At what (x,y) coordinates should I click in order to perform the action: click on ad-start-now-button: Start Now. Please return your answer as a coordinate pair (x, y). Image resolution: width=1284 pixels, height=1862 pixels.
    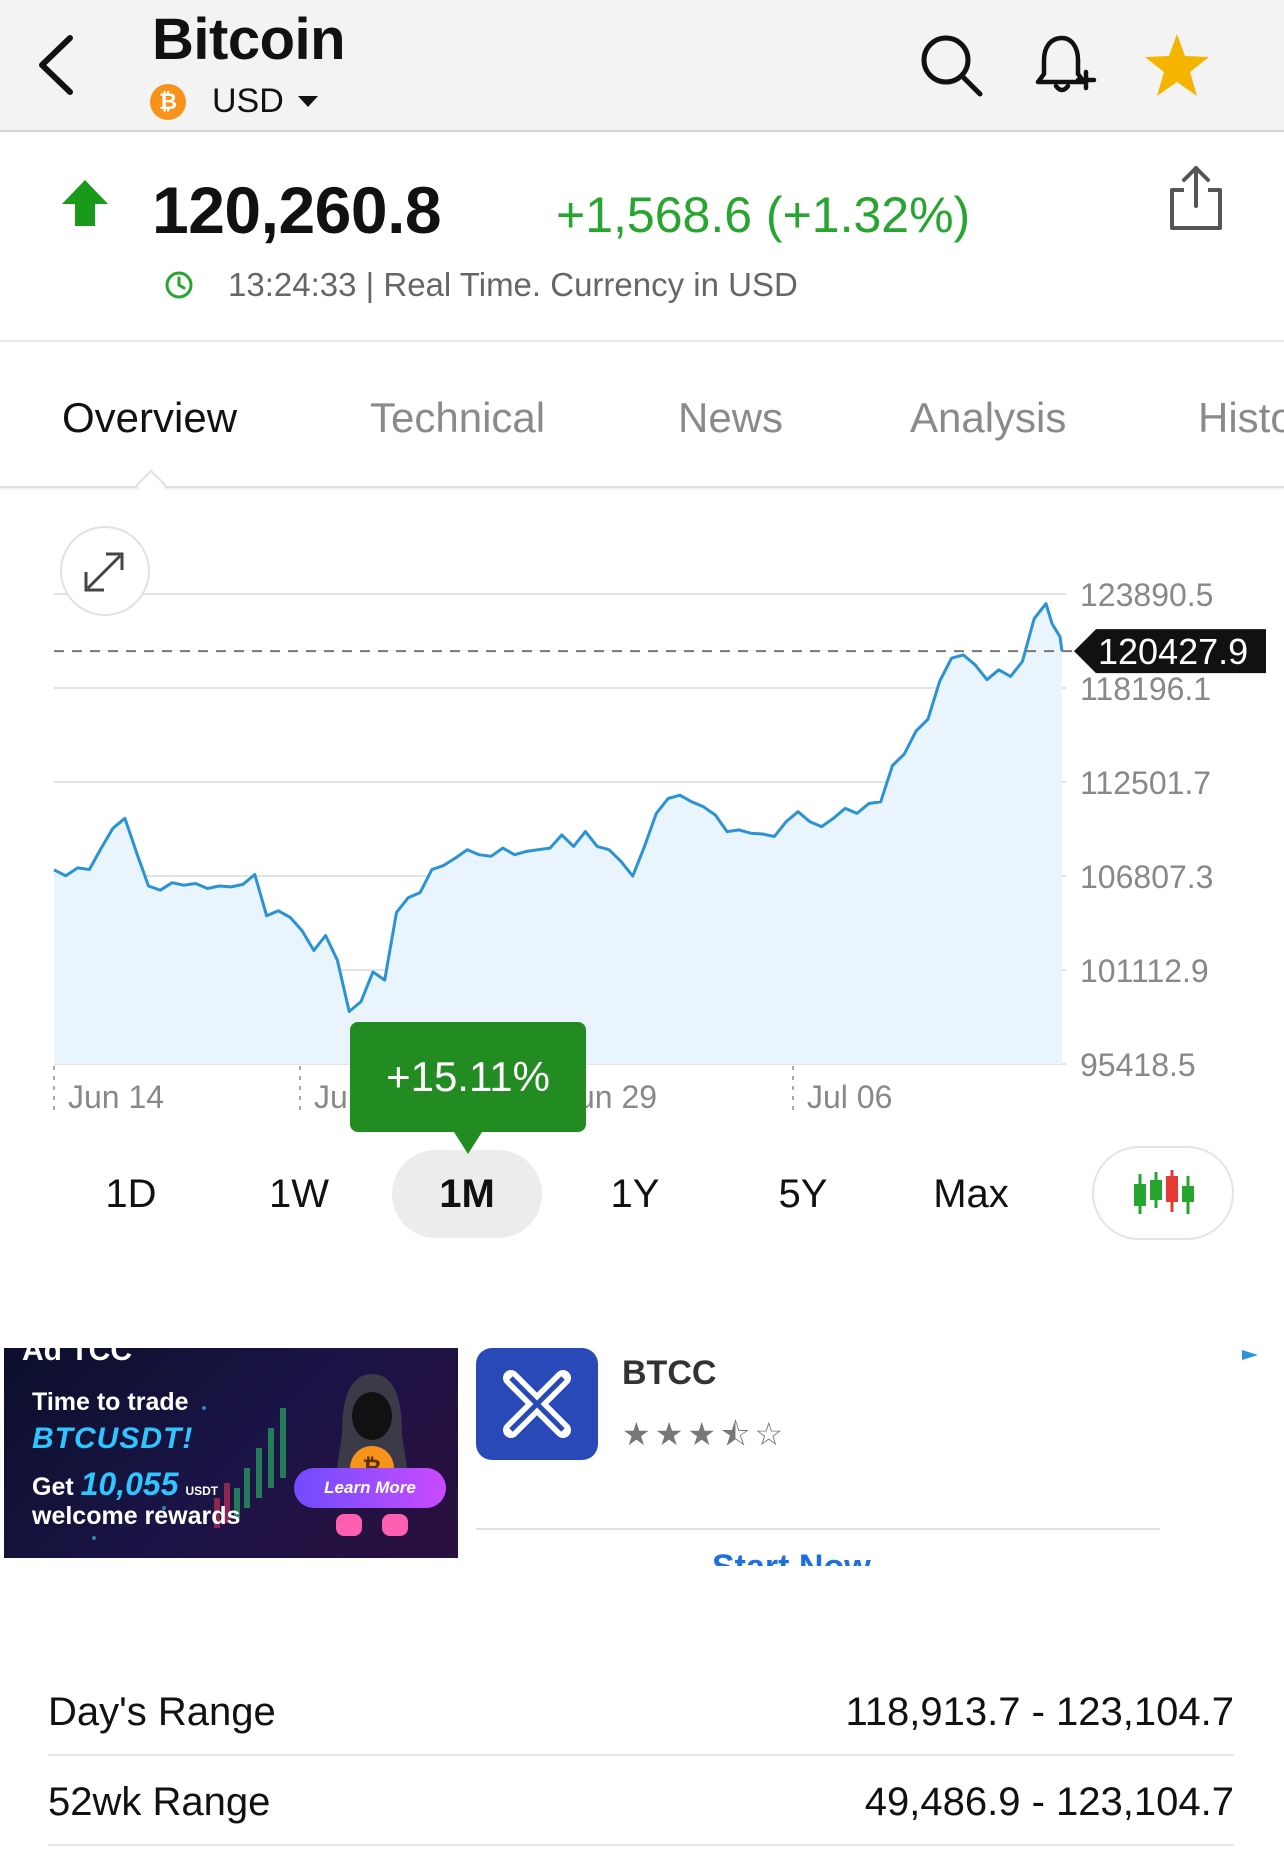
    Looking at the image, I should click on (791, 1557).